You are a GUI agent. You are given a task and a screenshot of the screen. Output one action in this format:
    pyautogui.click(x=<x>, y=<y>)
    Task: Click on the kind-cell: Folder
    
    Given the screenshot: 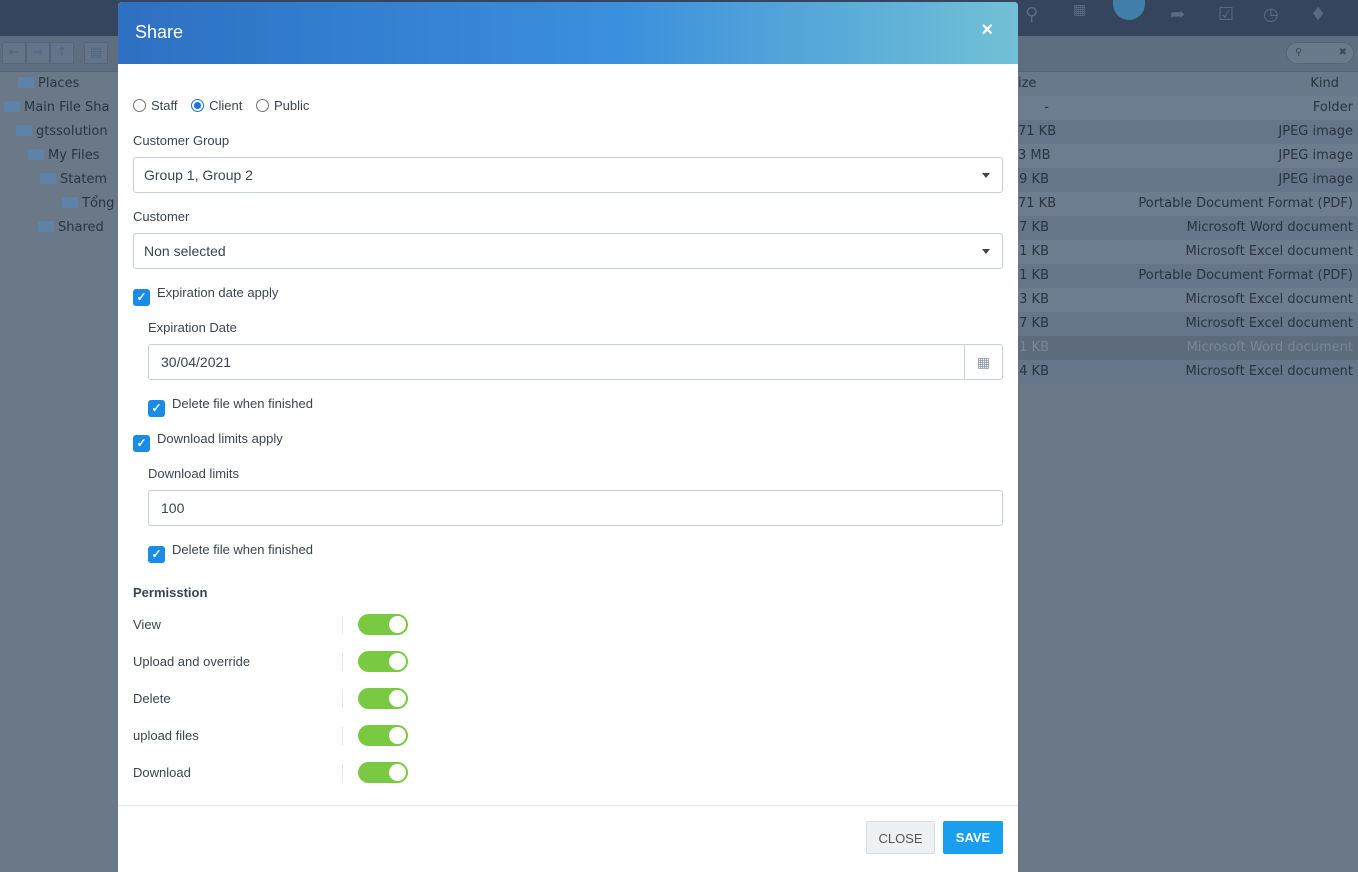 What is the action you would take?
    pyautogui.click(x=1332, y=107)
    